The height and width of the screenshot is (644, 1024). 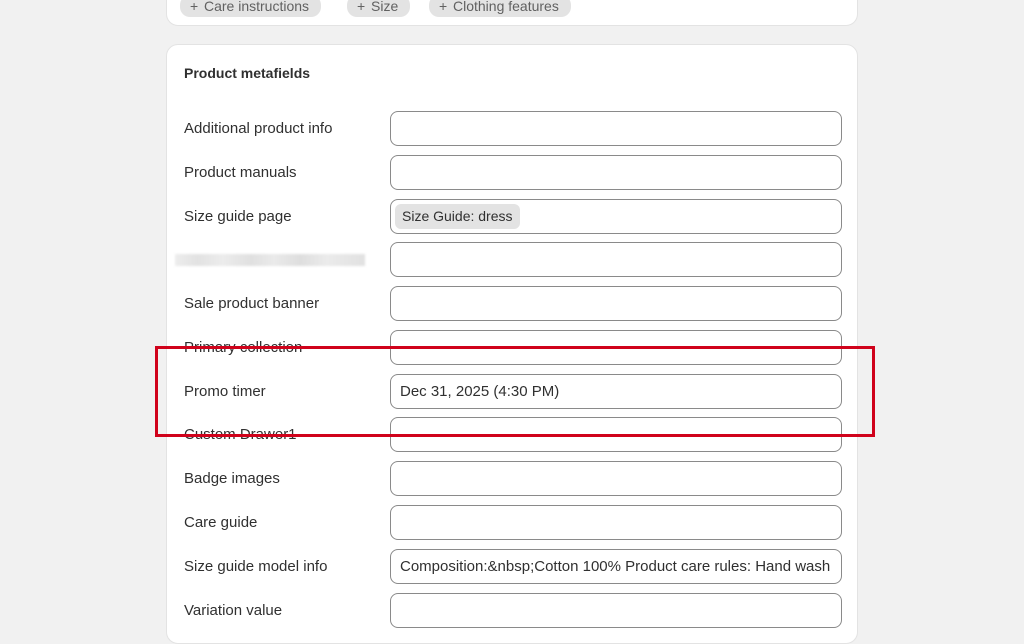 I want to click on size-guide-page-field: Size Guide: dress, so click(x=616, y=216).